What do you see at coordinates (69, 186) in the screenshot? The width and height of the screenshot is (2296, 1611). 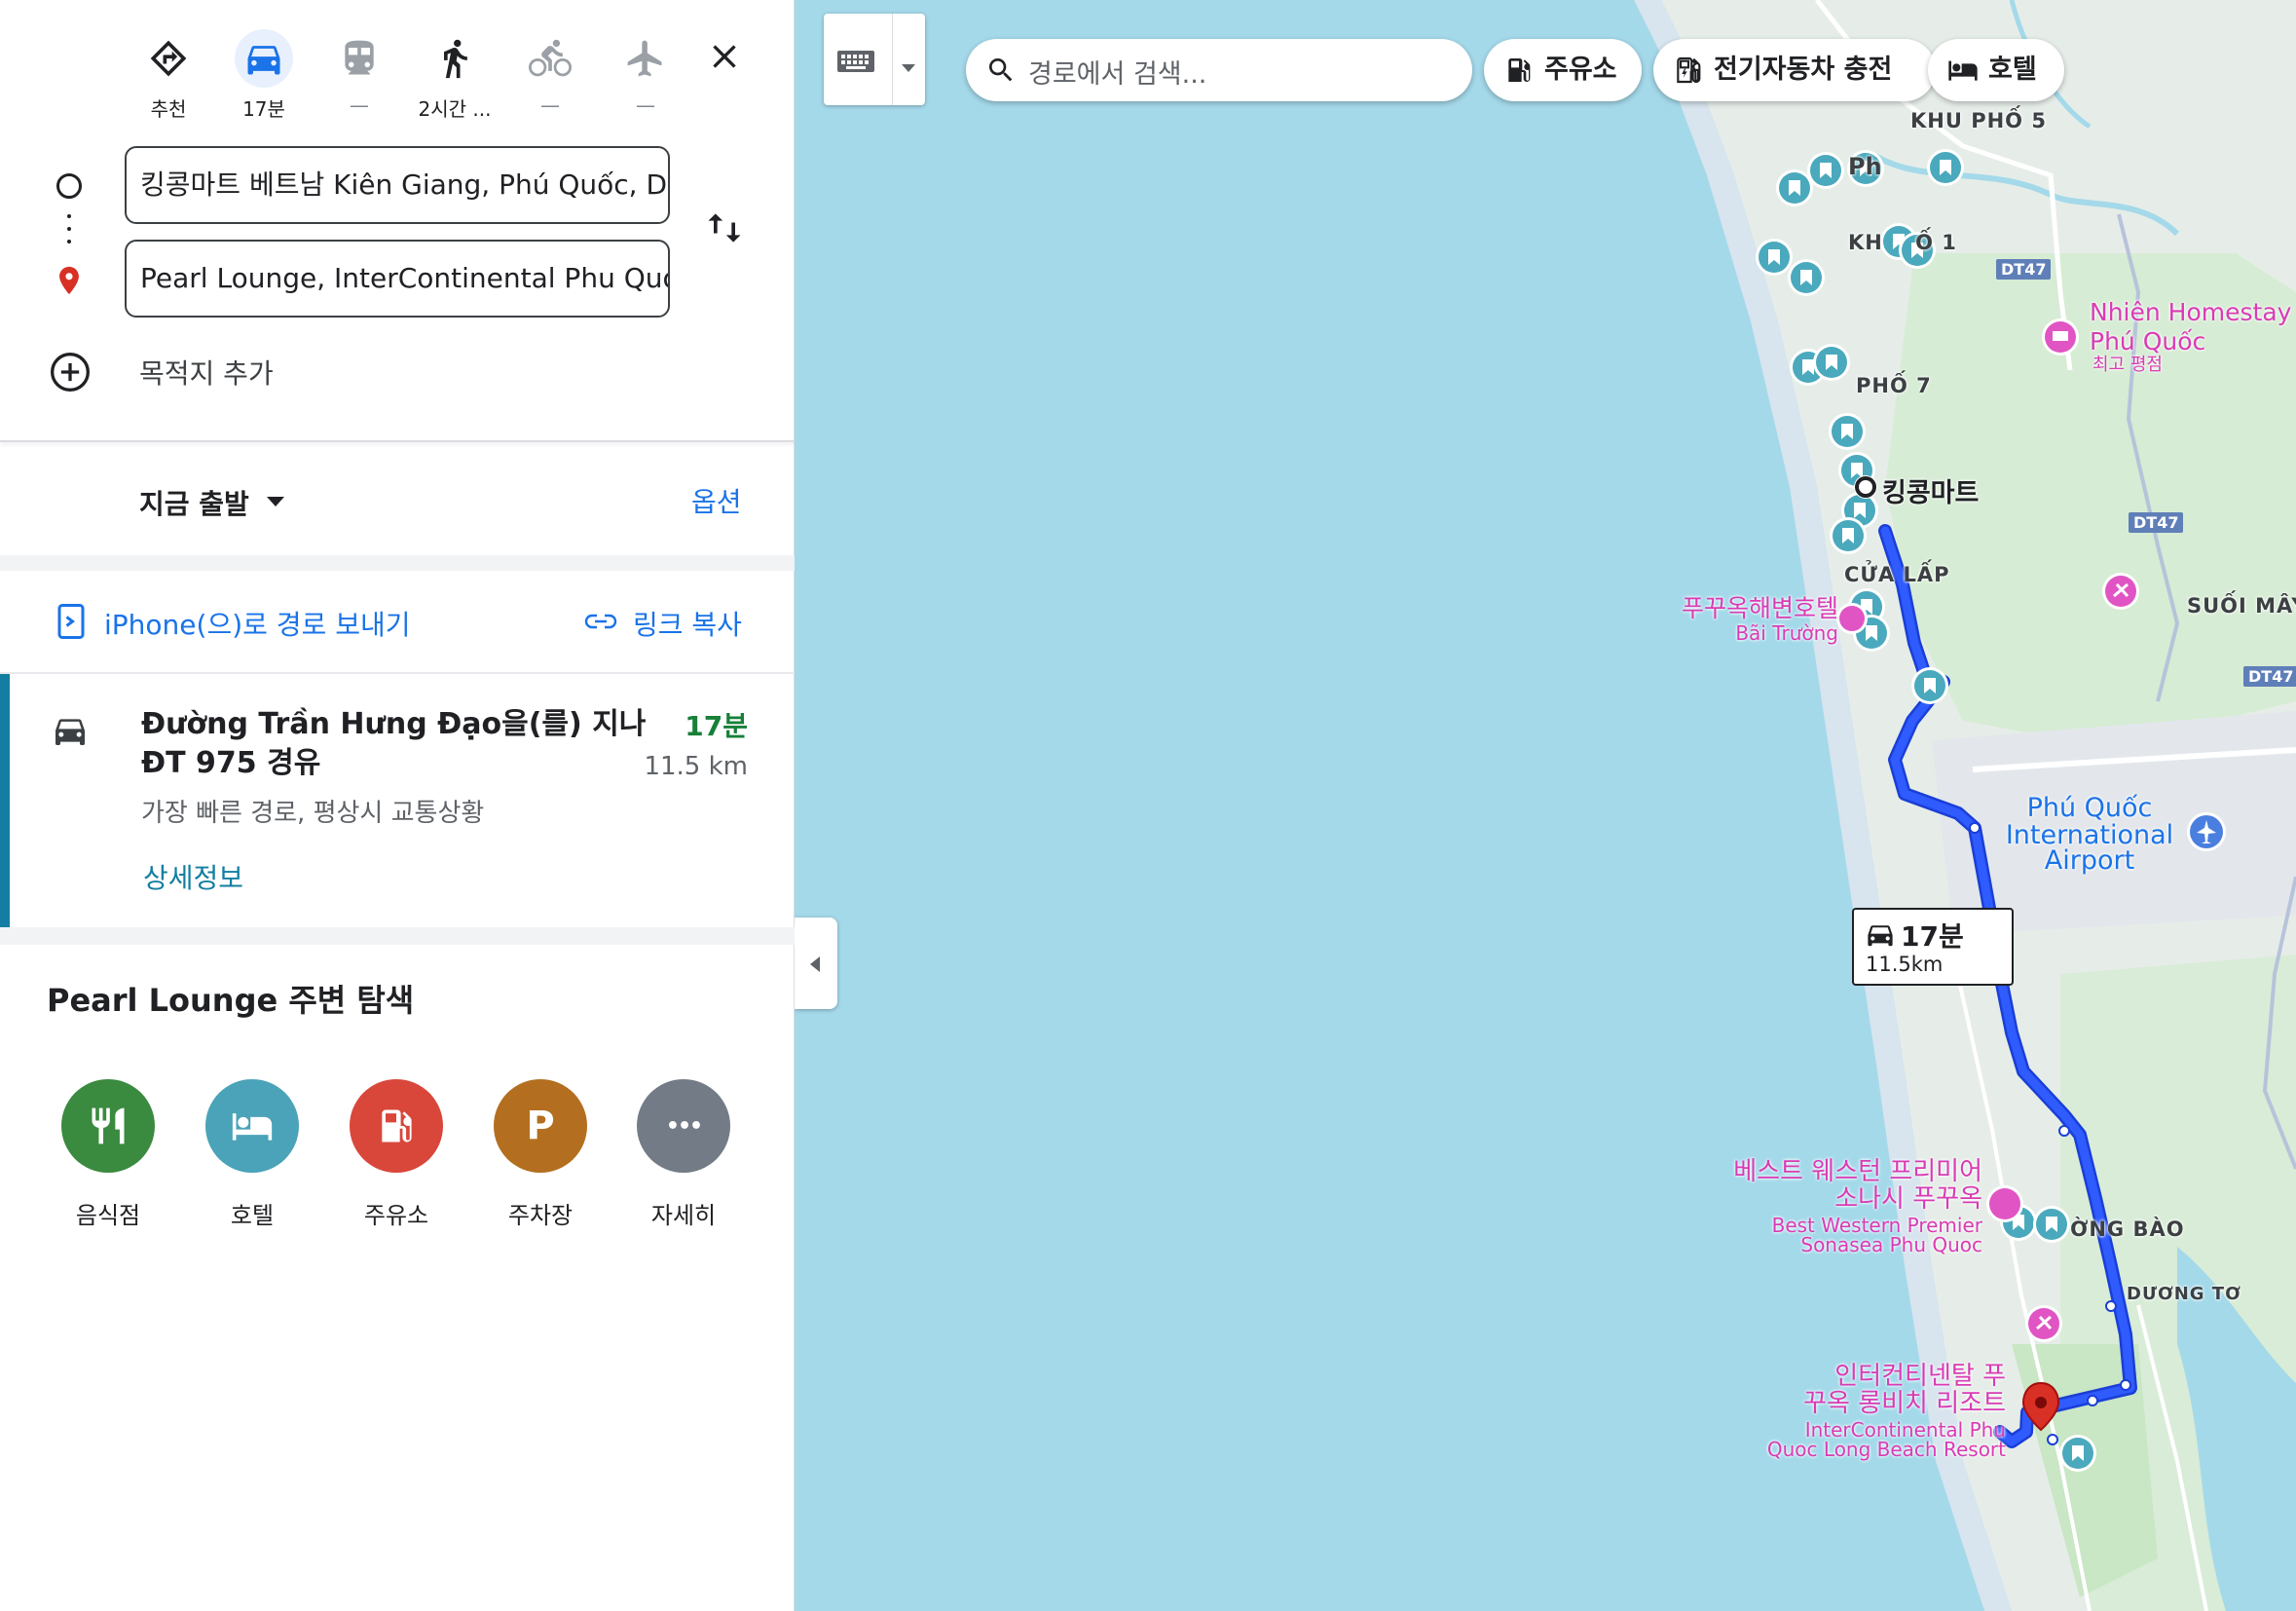 I see `origin-marker-icon` at bounding box center [69, 186].